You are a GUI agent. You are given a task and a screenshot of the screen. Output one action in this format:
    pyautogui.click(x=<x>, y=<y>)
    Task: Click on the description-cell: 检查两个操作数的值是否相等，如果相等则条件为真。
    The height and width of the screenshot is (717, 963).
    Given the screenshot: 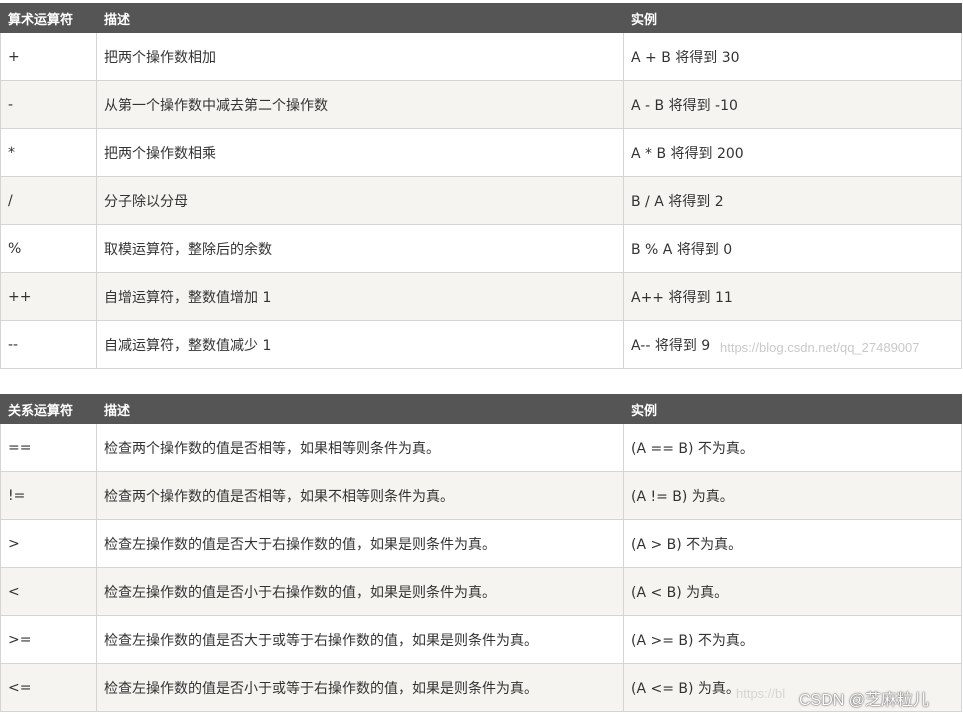 What is the action you would take?
    pyautogui.click(x=360, y=447)
    